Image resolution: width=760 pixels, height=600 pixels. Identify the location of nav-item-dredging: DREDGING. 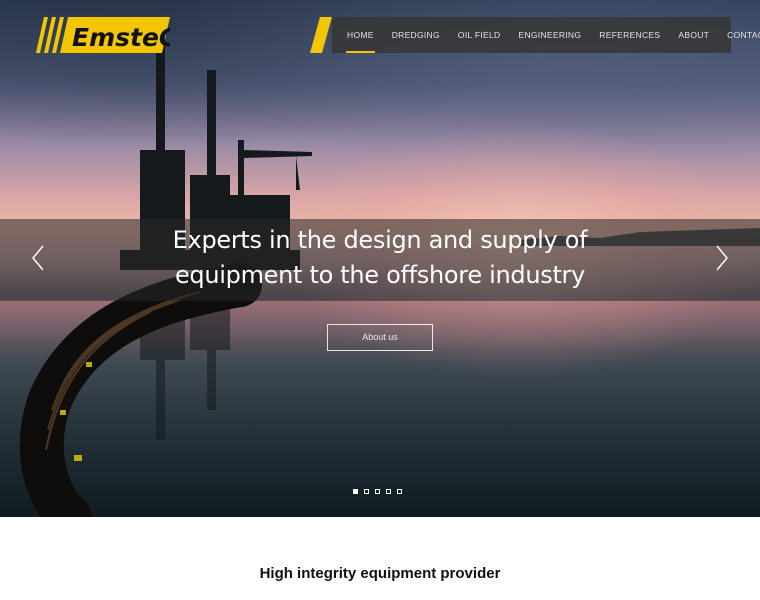
(416, 35).